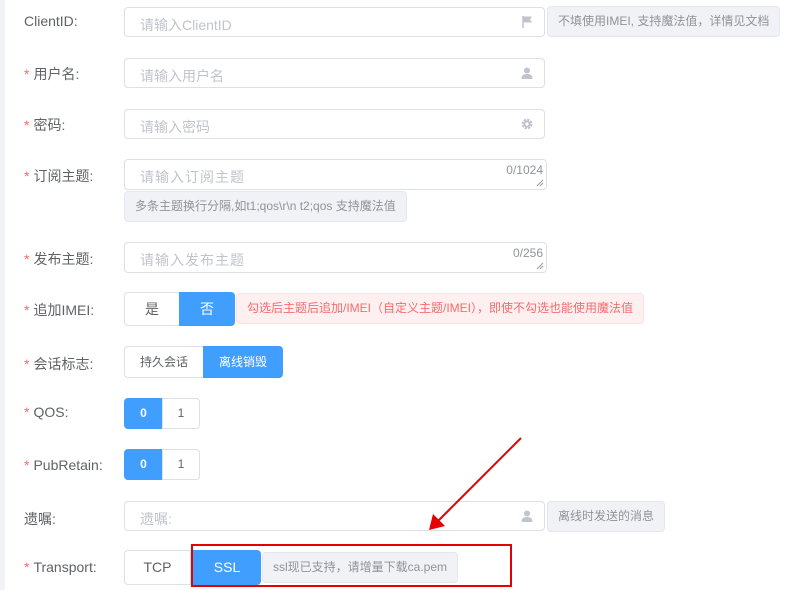  I want to click on will-input: 遗嘱:, so click(334, 516).